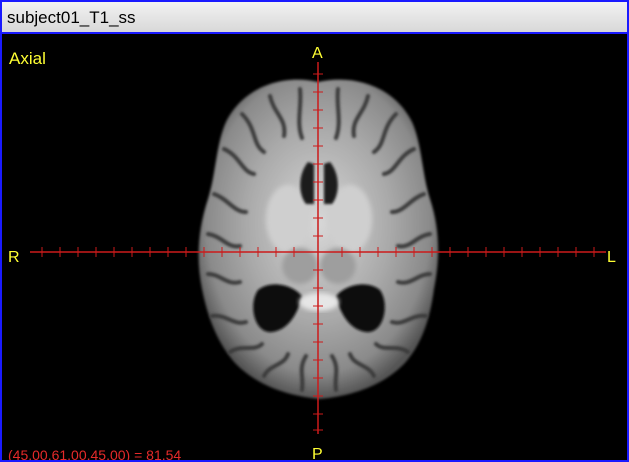 This screenshot has height=462, width=629. What do you see at coordinates (314, 18) in the screenshot?
I see `title-bar: subject01_T1_ss` at bounding box center [314, 18].